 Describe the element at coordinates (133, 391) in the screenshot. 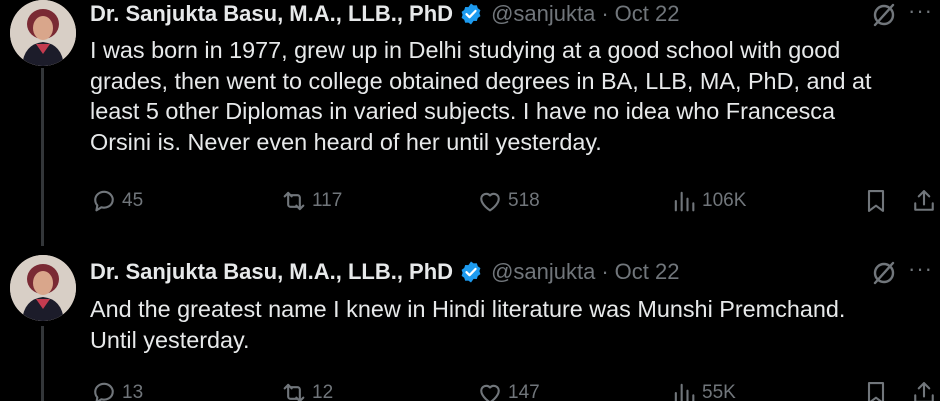

I see `reply-count: 13` at that location.